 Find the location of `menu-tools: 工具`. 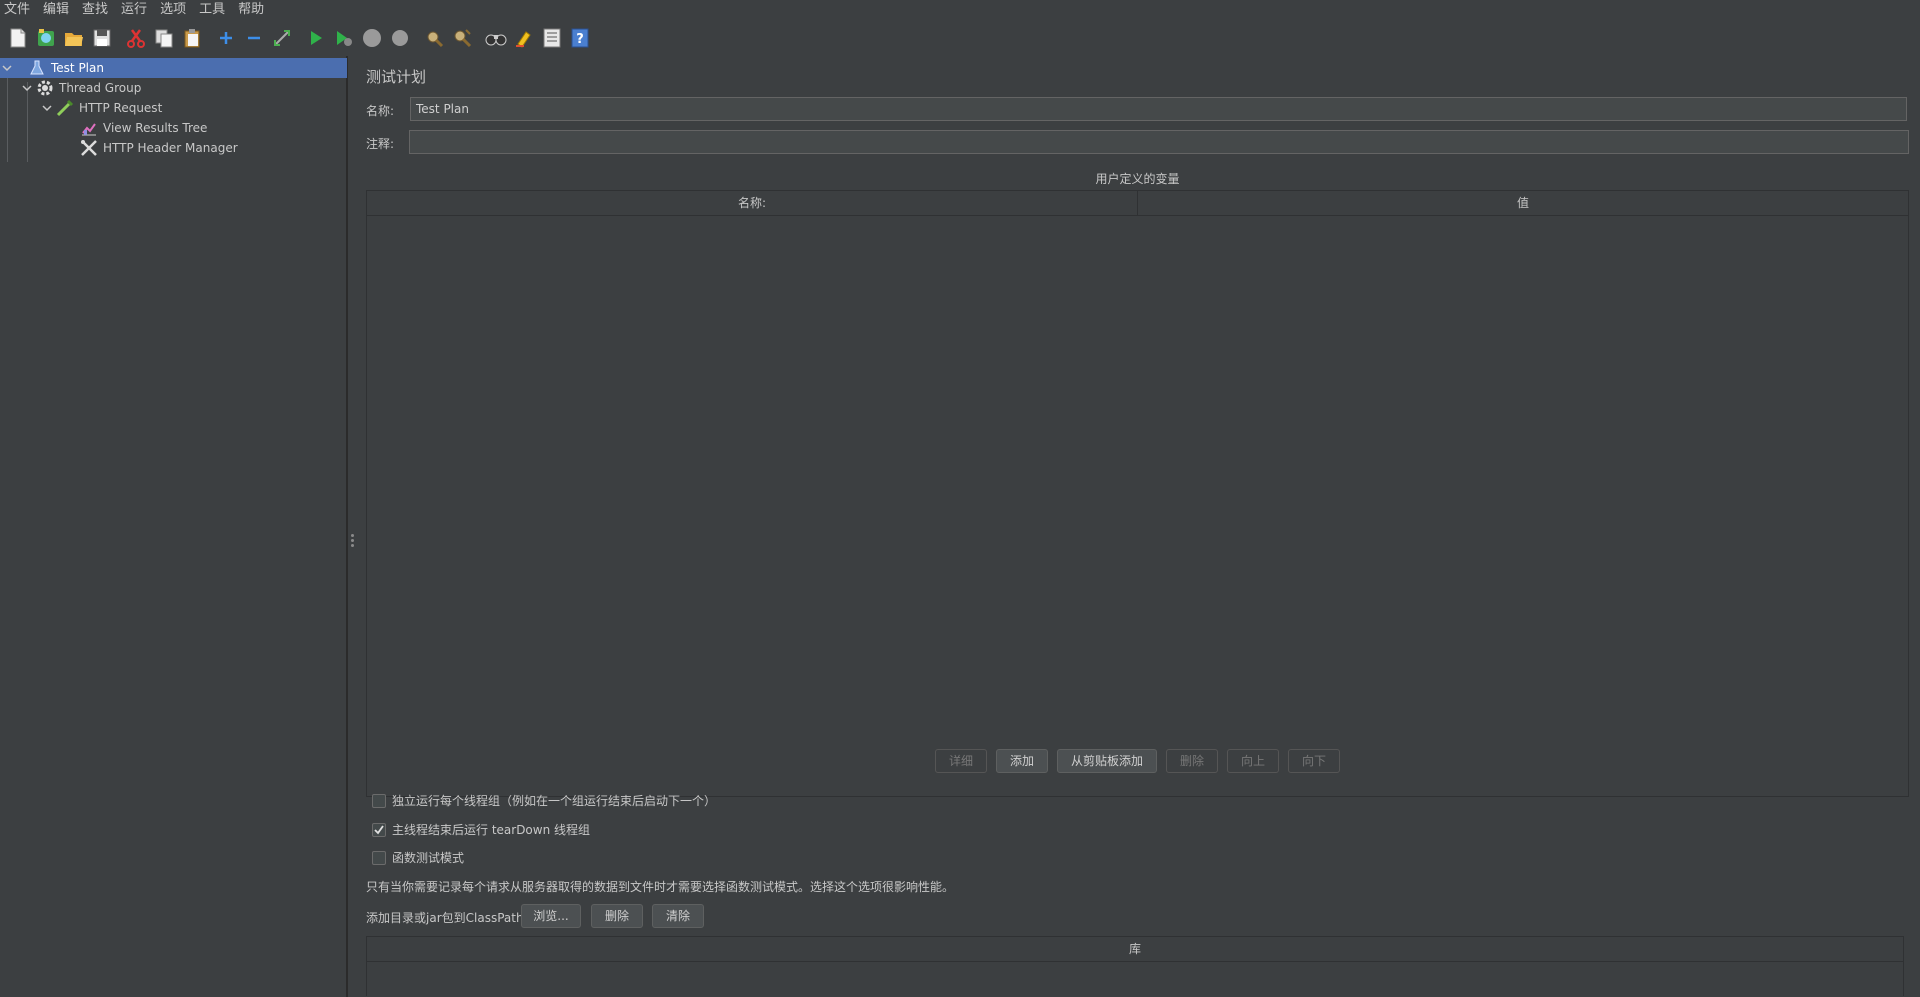

menu-tools: 工具 is located at coordinates (212, 10).